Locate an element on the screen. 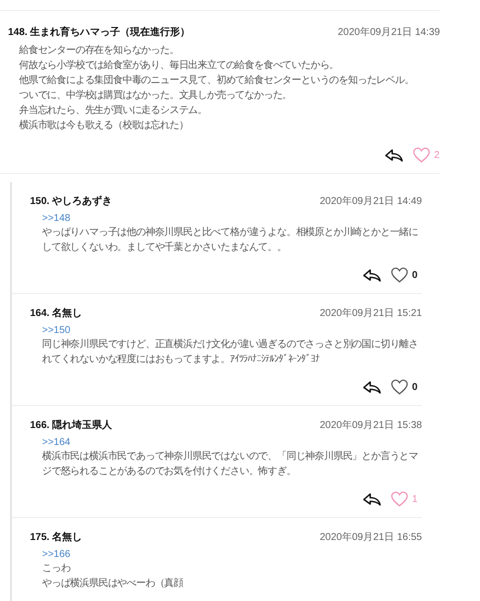 This screenshot has width=480, height=601. anchor-link: >>150 is located at coordinates (232, 331).